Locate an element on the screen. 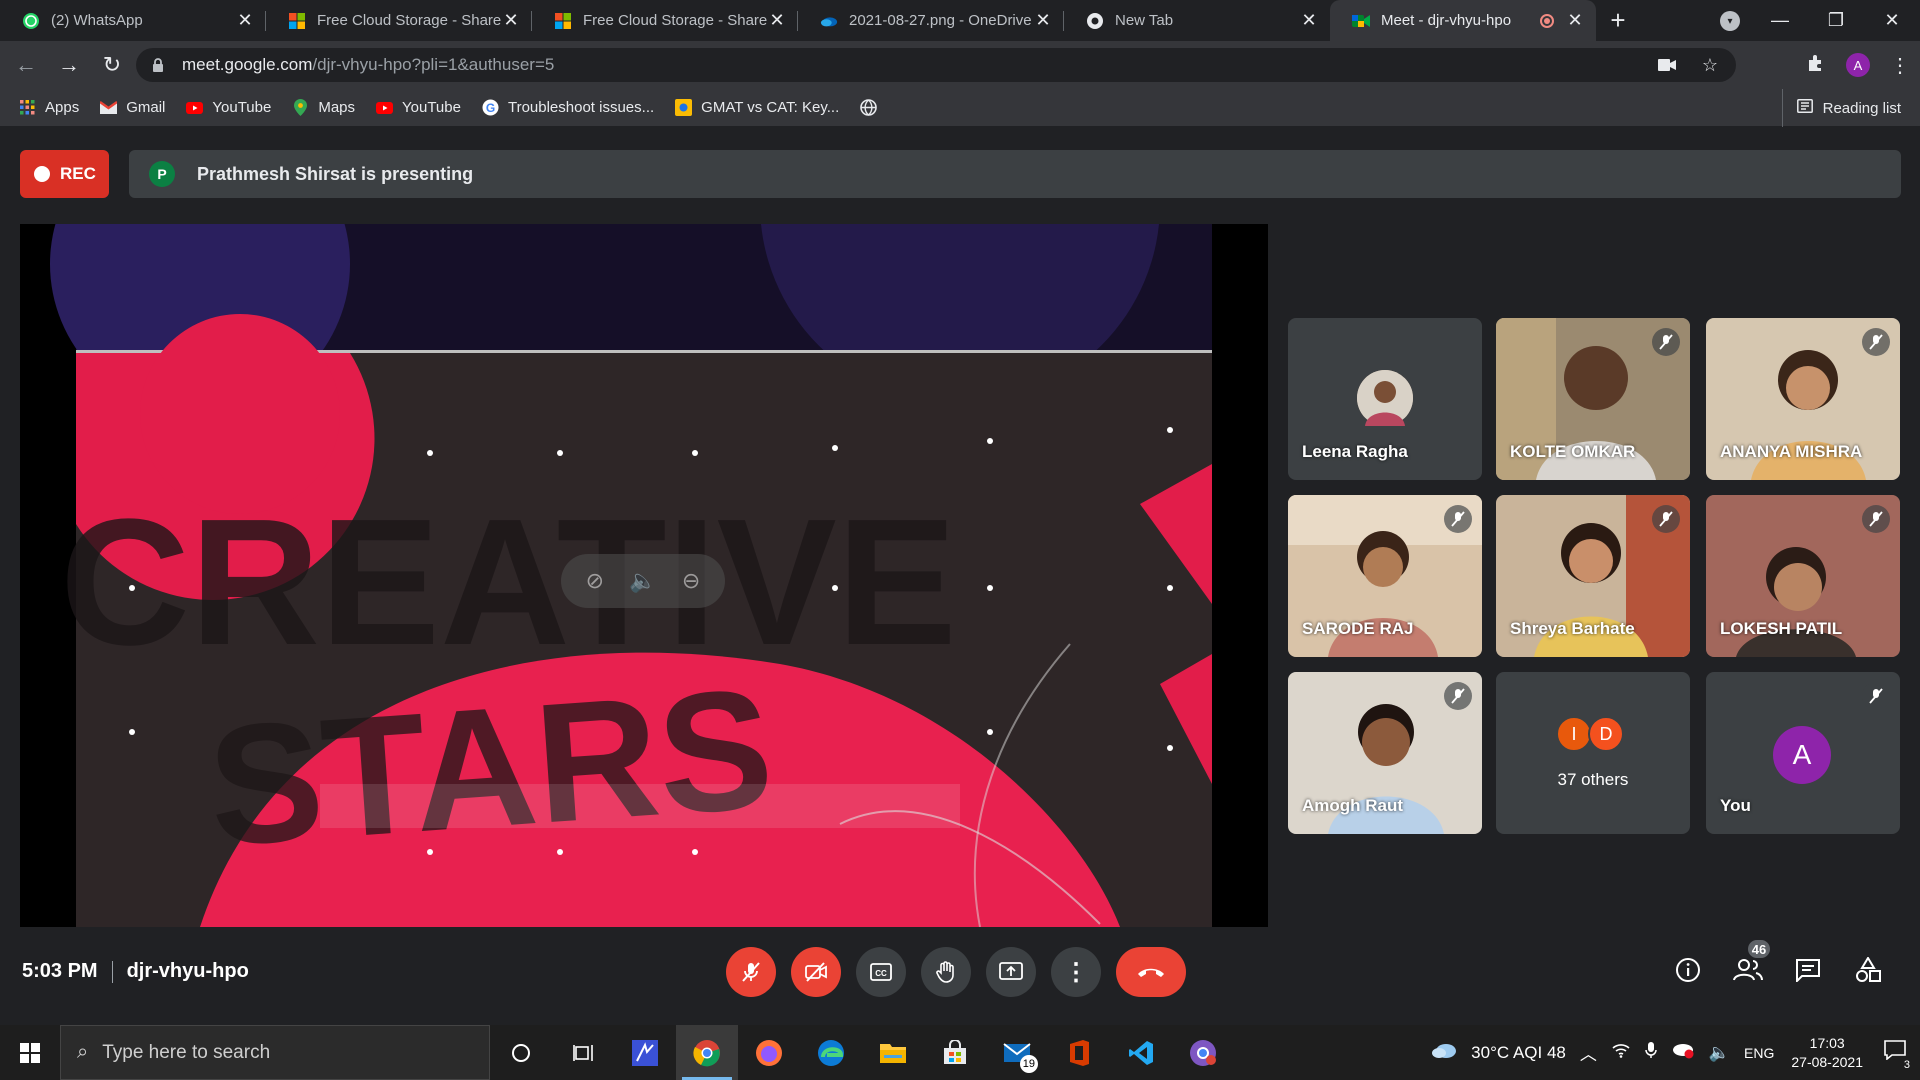  leave-call-button is located at coordinates (1151, 972).